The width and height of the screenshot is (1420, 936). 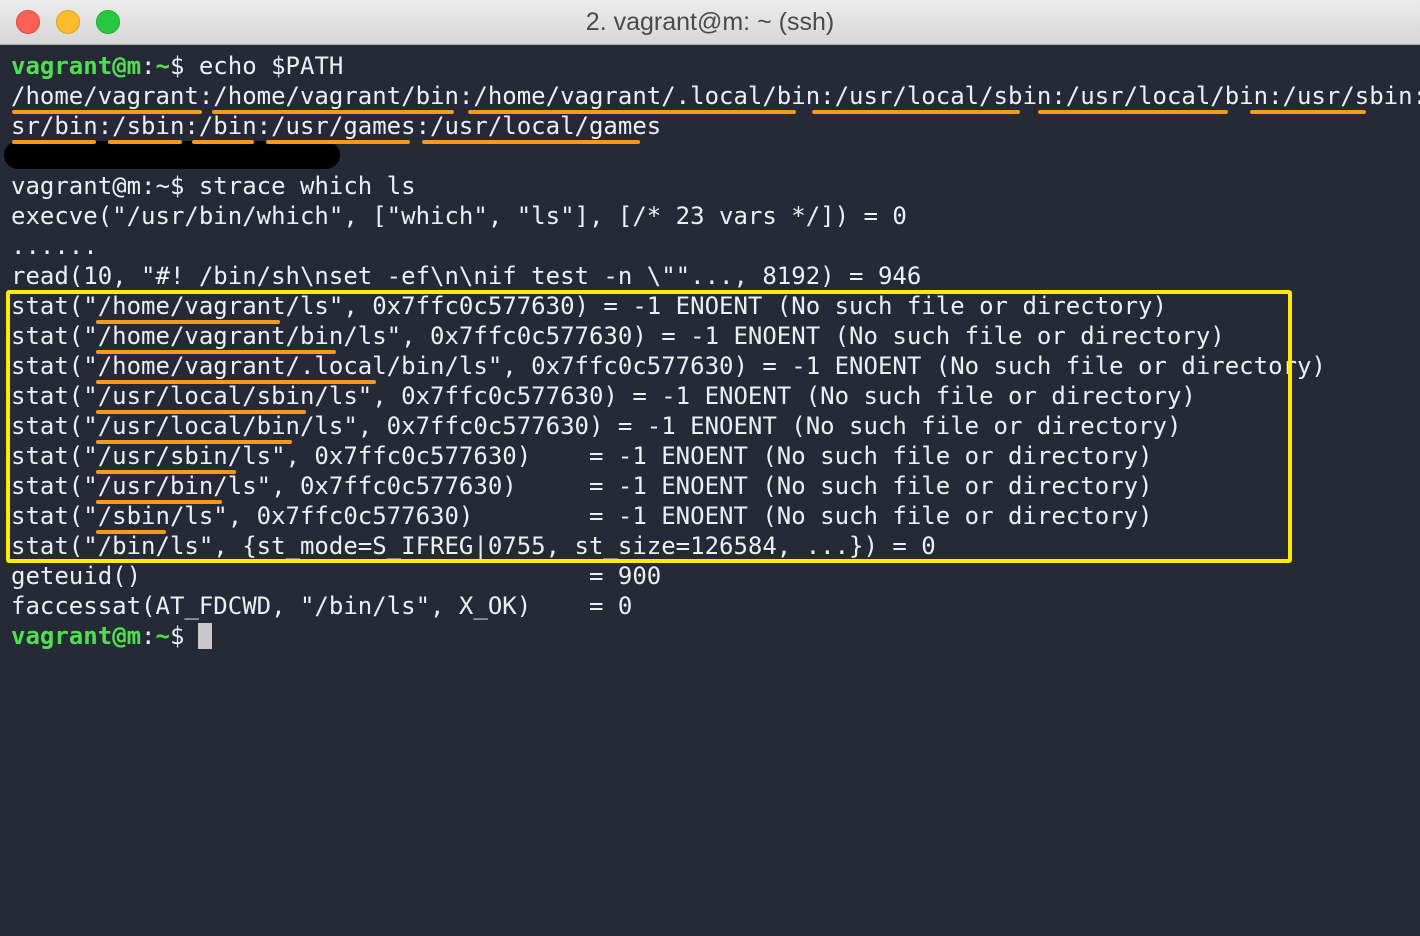 What do you see at coordinates (162, 66) in the screenshot?
I see `prompt-path: ~` at bounding box center [162, 66].